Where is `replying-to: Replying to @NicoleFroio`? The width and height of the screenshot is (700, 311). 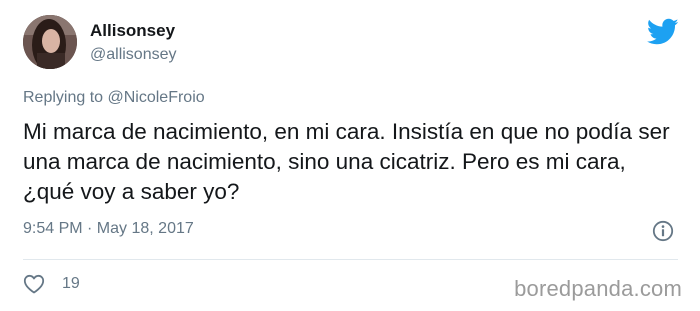
replying-to: Replying to @NicoleFroio is located at coordinates (114, 98).